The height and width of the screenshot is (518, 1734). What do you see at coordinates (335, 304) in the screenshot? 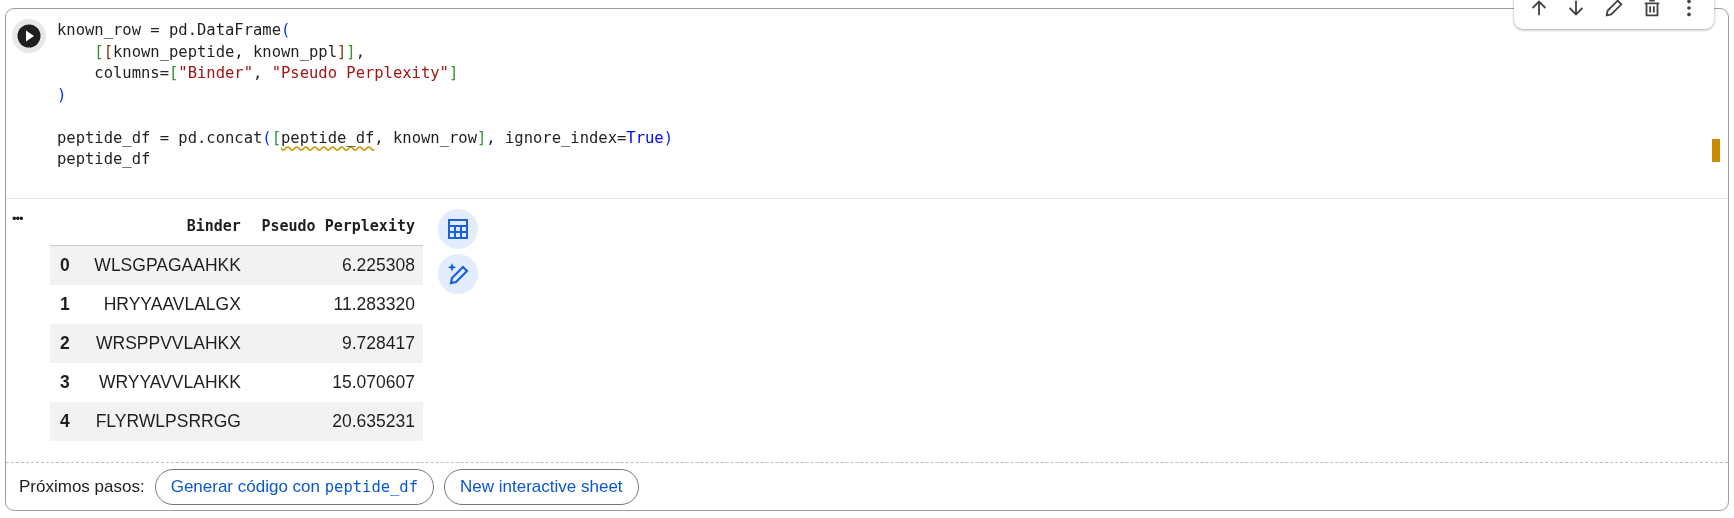
I see `table-cell: 11.283320` at bounding box center [335, 304].